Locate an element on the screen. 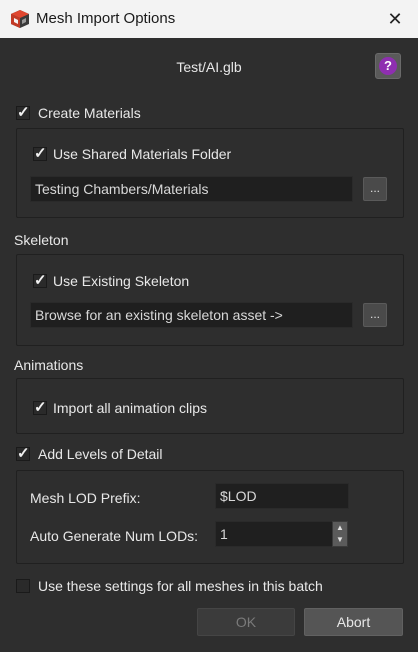 The image size is (418, 652). add-lod-checkbox: ✓ is located at coordinates (23, 453).